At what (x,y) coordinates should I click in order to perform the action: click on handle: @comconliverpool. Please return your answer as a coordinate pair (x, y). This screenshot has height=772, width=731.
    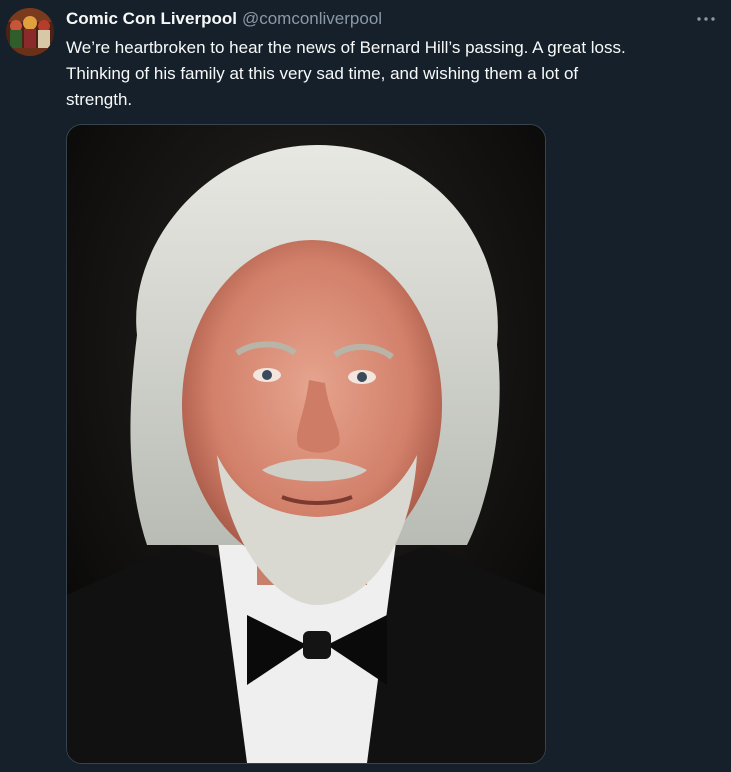
    Looking at the image, I should click on (312, 19).